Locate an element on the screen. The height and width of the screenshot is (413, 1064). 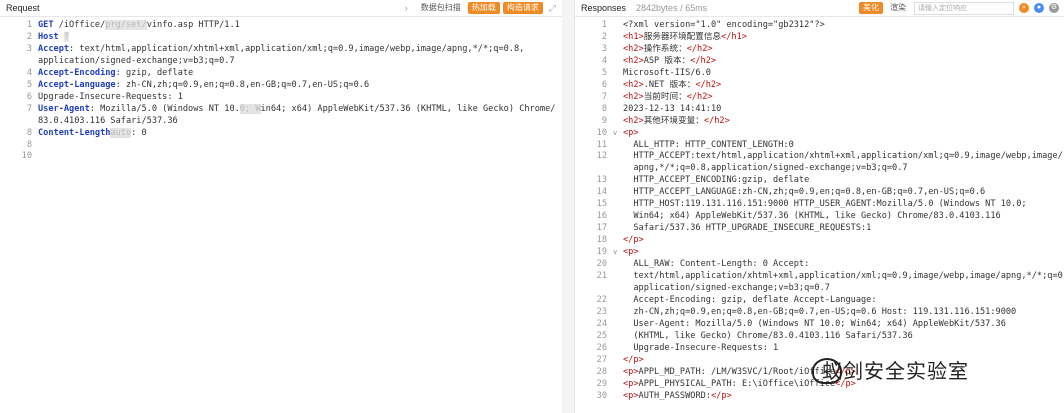
line-number: 17 is located at coordinates (601, 228).